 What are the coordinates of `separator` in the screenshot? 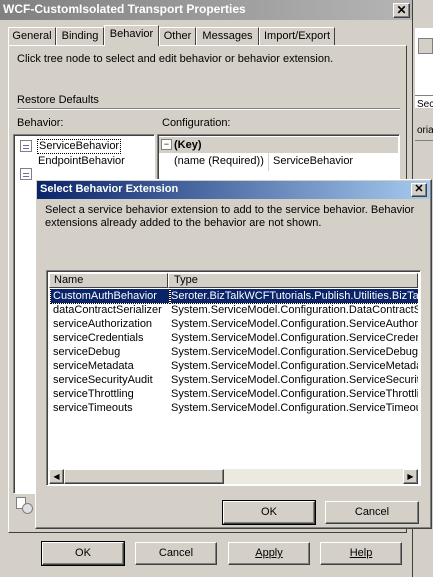 It's located at (208, 109).